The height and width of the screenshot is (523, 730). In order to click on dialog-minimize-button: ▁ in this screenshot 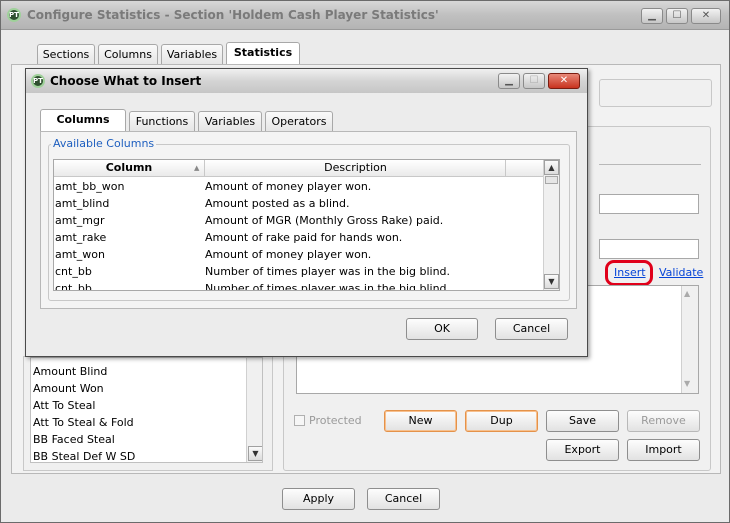, I will do `click(509, 81)`.